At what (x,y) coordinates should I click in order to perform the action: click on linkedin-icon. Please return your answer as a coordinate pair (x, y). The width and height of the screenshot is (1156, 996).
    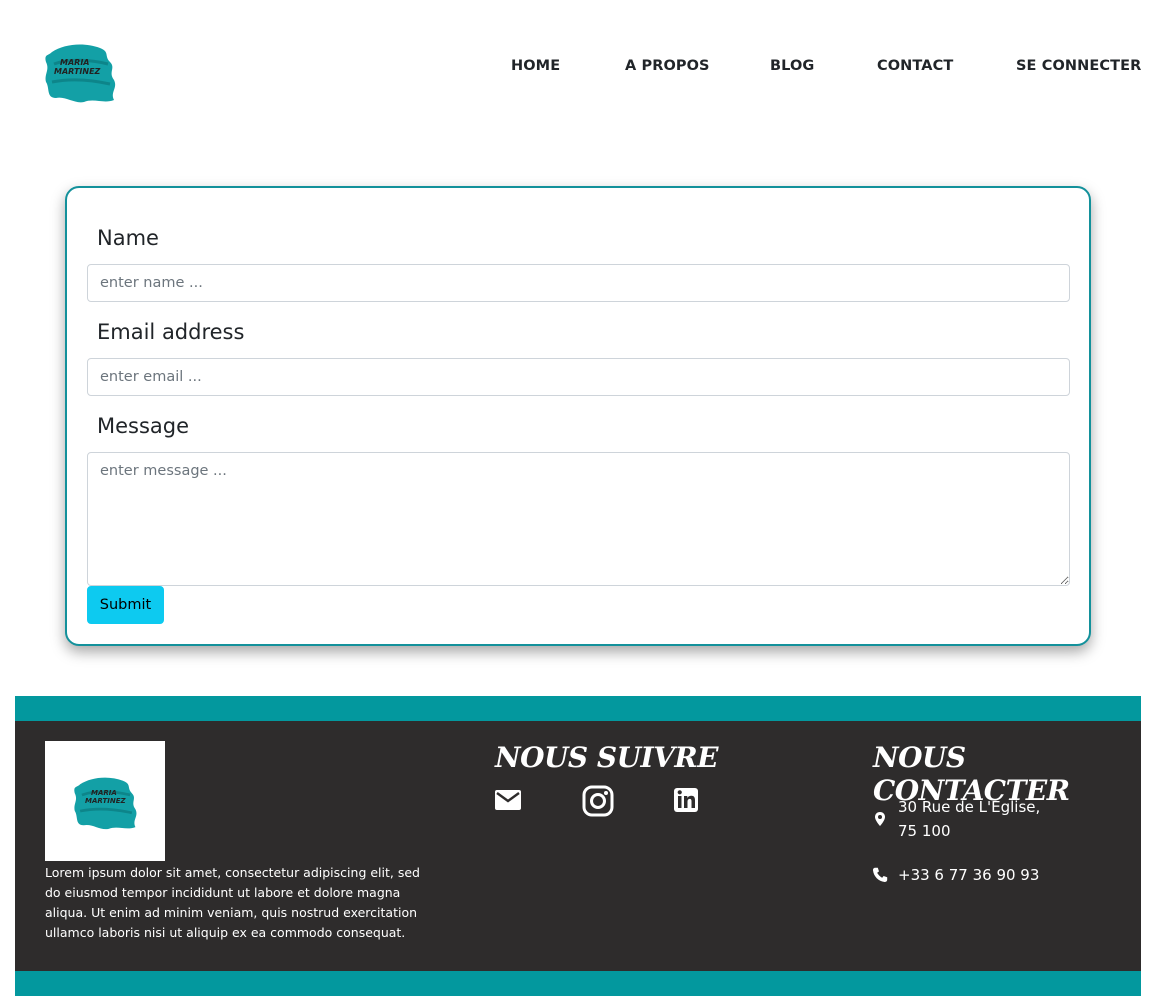
    Looking at the image, I should click on (688, 800).